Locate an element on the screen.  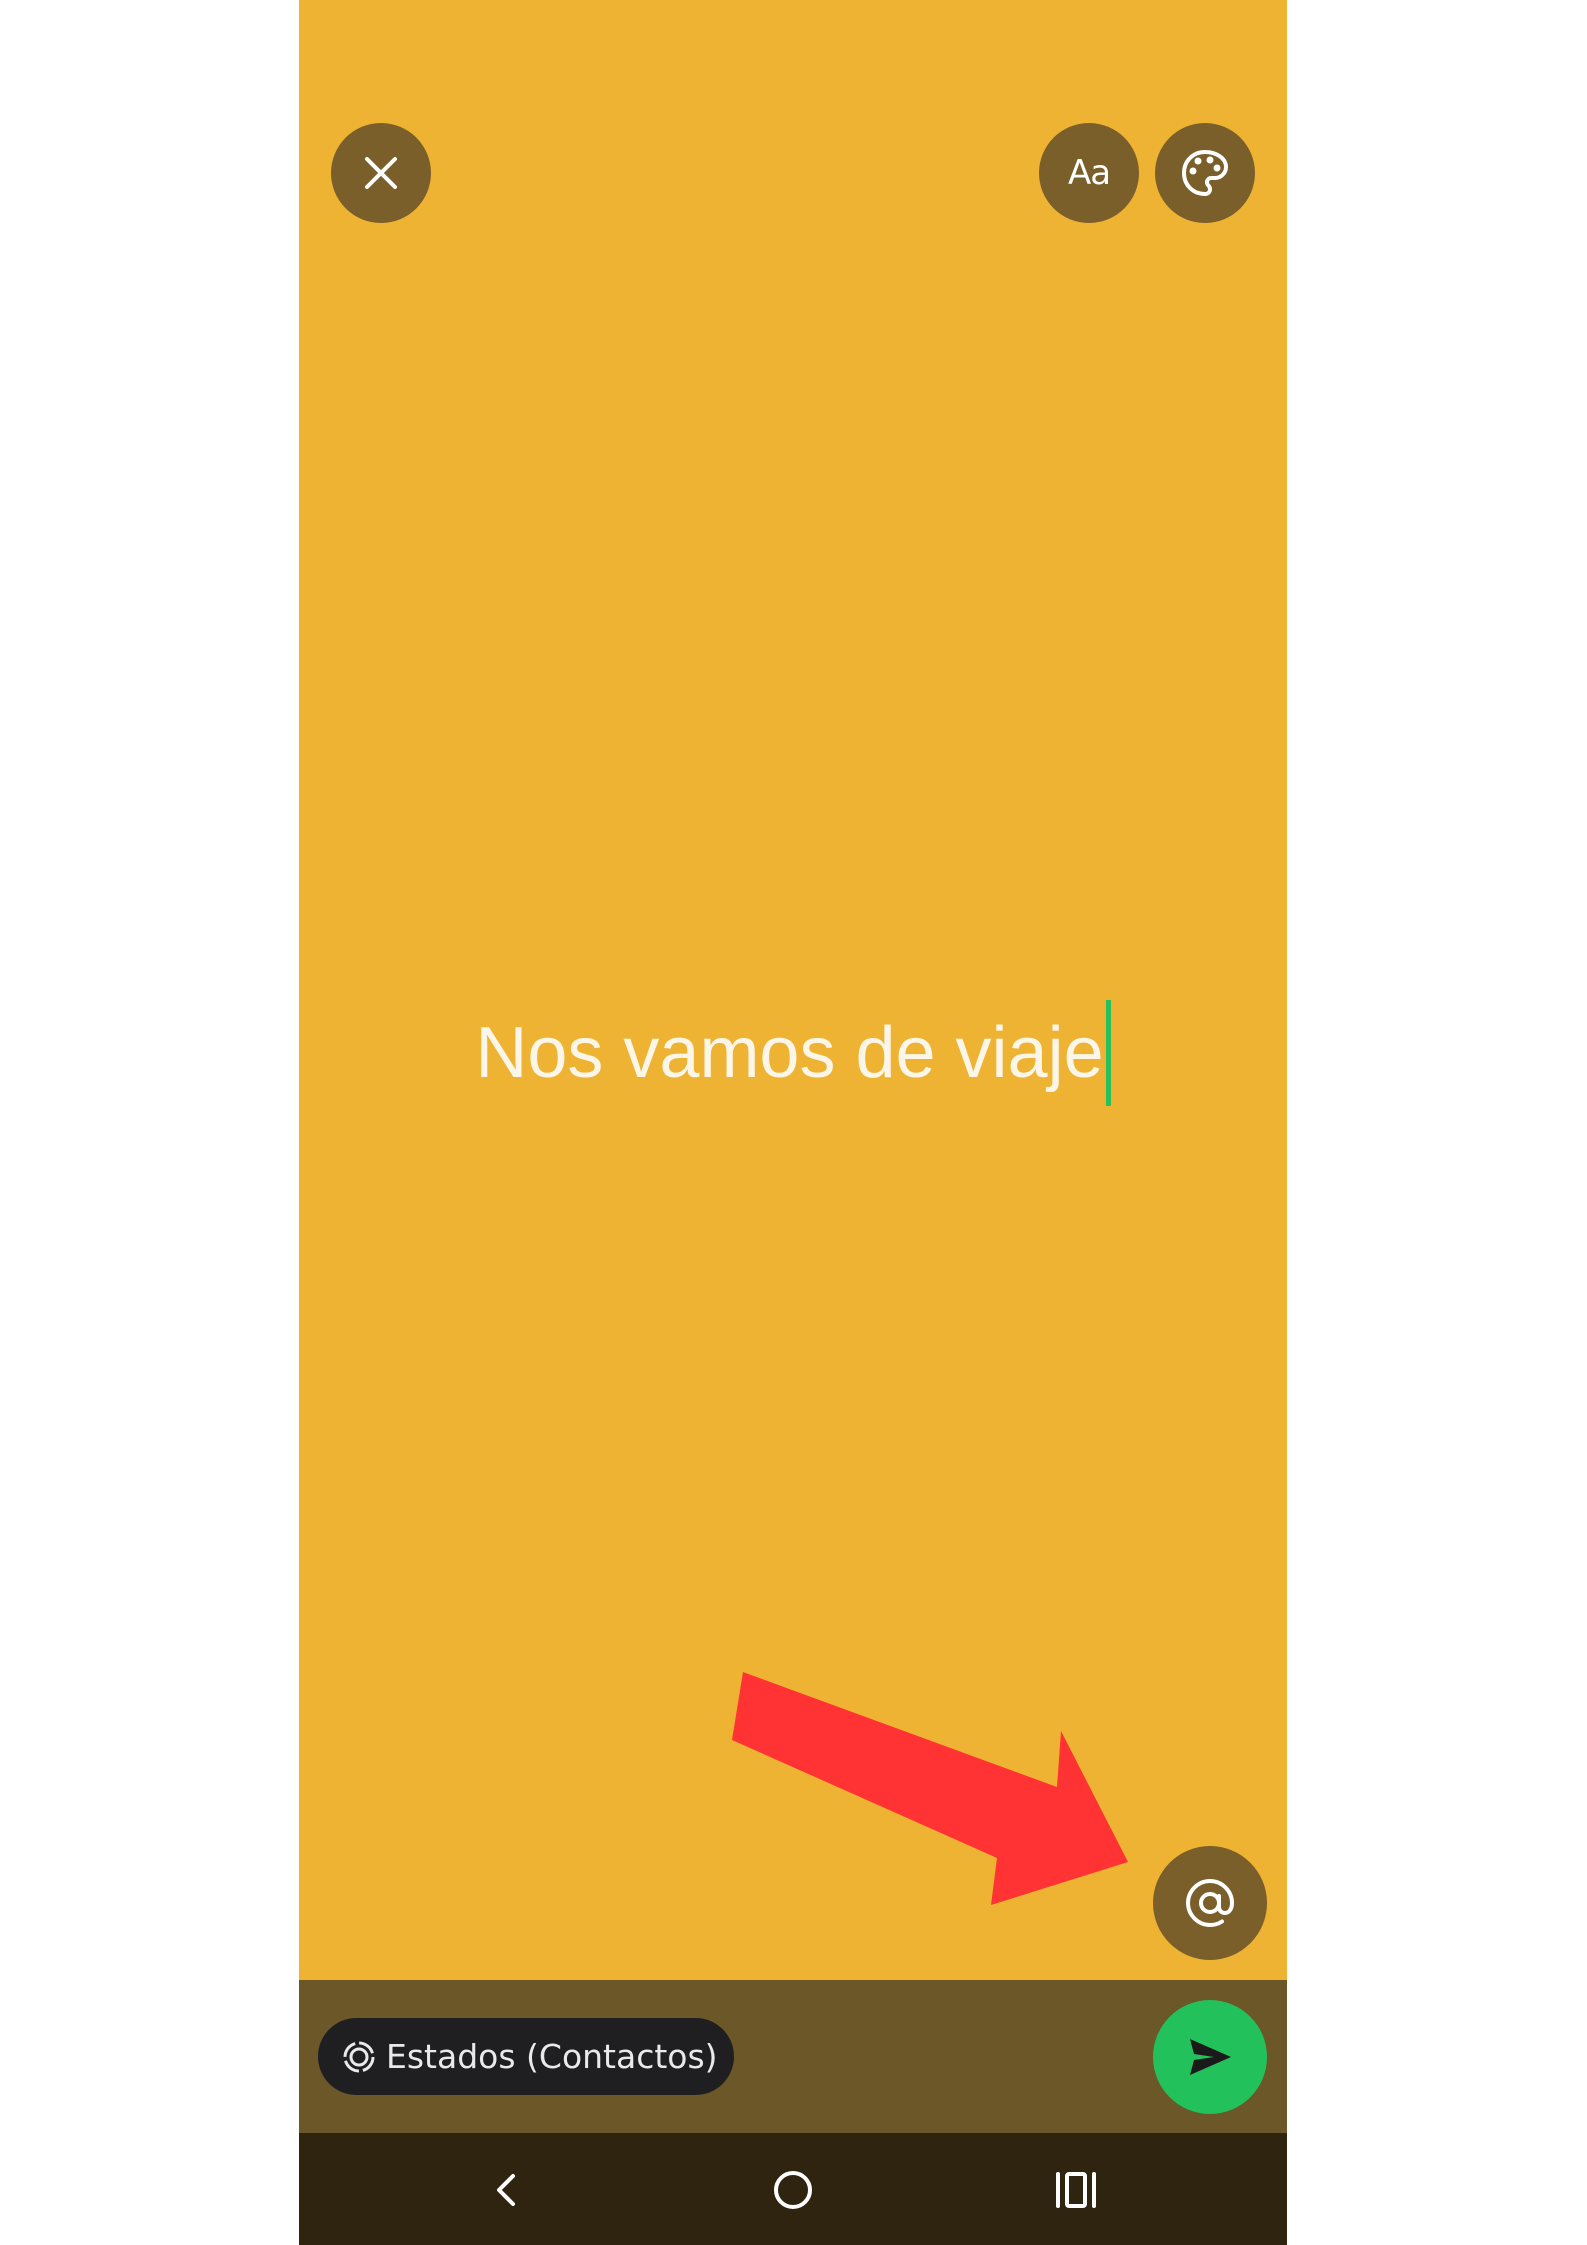
send-icon is located at coordinates (1210, 2057).